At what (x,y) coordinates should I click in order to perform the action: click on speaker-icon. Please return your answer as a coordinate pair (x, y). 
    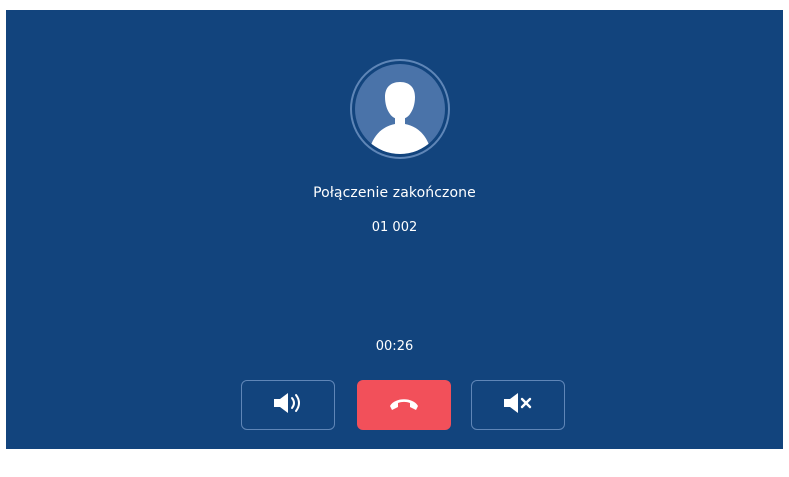
    Looking at the image, I should click on (288, 405).